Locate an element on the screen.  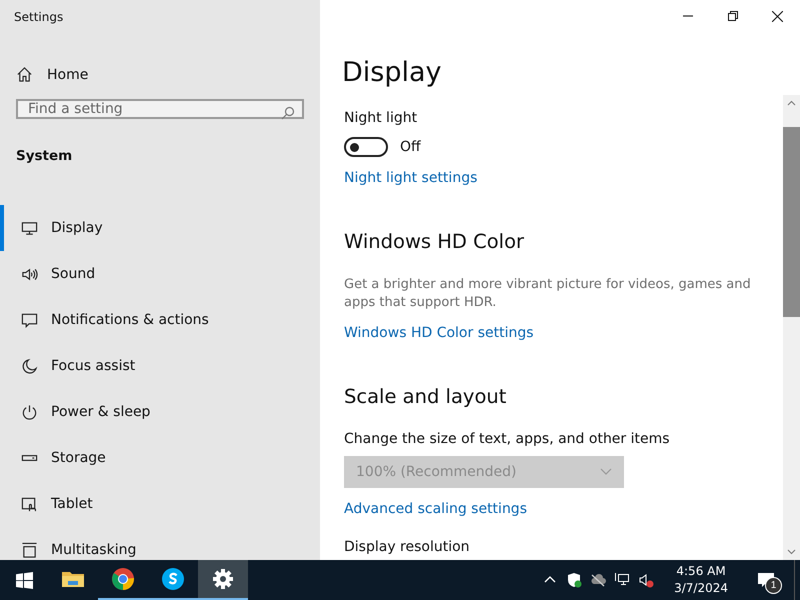
taskbar-app is located at coordinates (223, 580).